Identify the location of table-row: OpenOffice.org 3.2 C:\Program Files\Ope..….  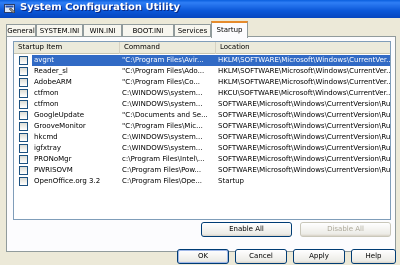
(202, 181).